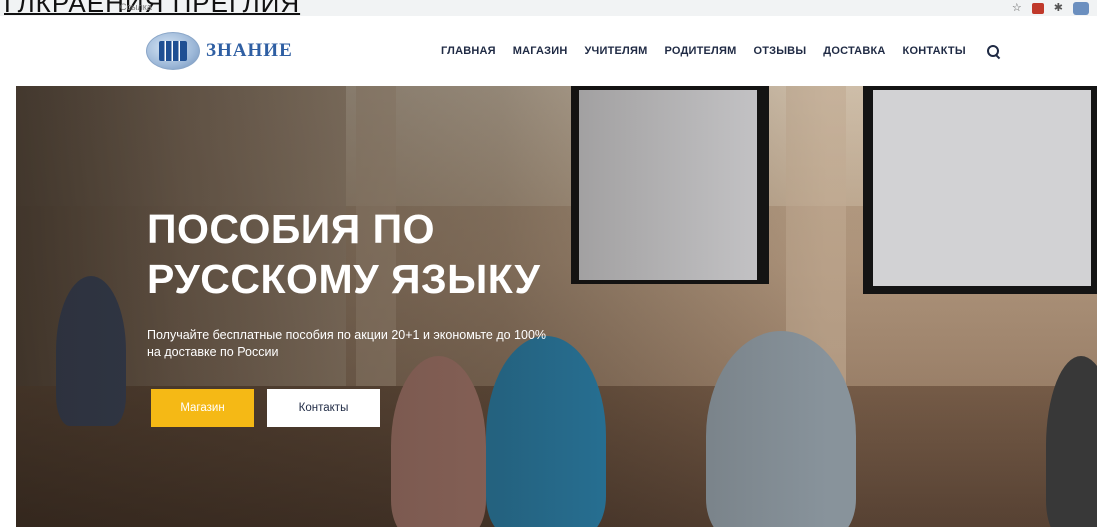 The image size is (1097, 527). What do you see at coordinates (202, 408) in the screenshot?
I see `shop-button: Магазин` at bounding box center [202, 408].